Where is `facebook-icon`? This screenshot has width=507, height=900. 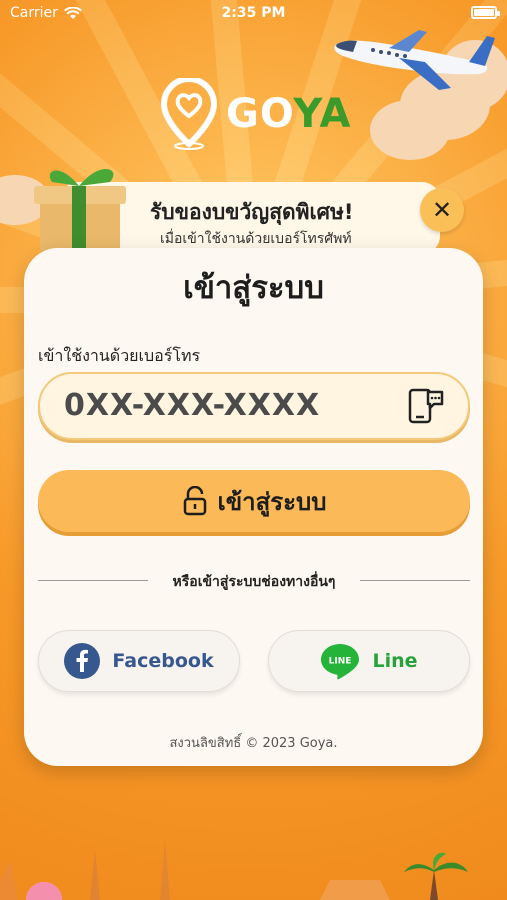 facebook-icon is located at coordinates (82, 661).